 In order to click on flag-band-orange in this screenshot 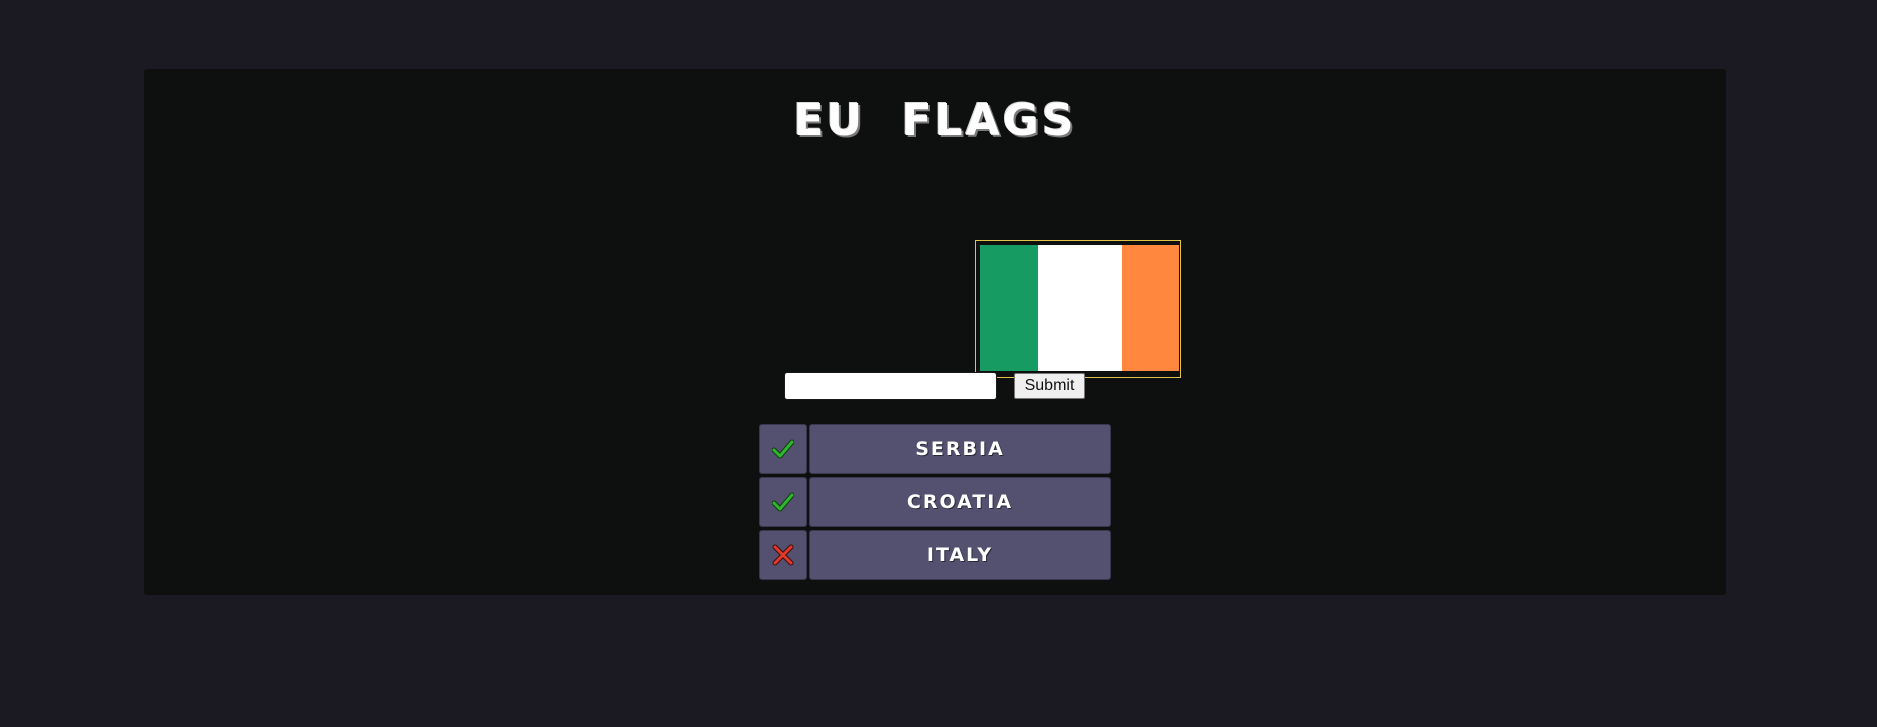, I will do `click(1150, 308)`.